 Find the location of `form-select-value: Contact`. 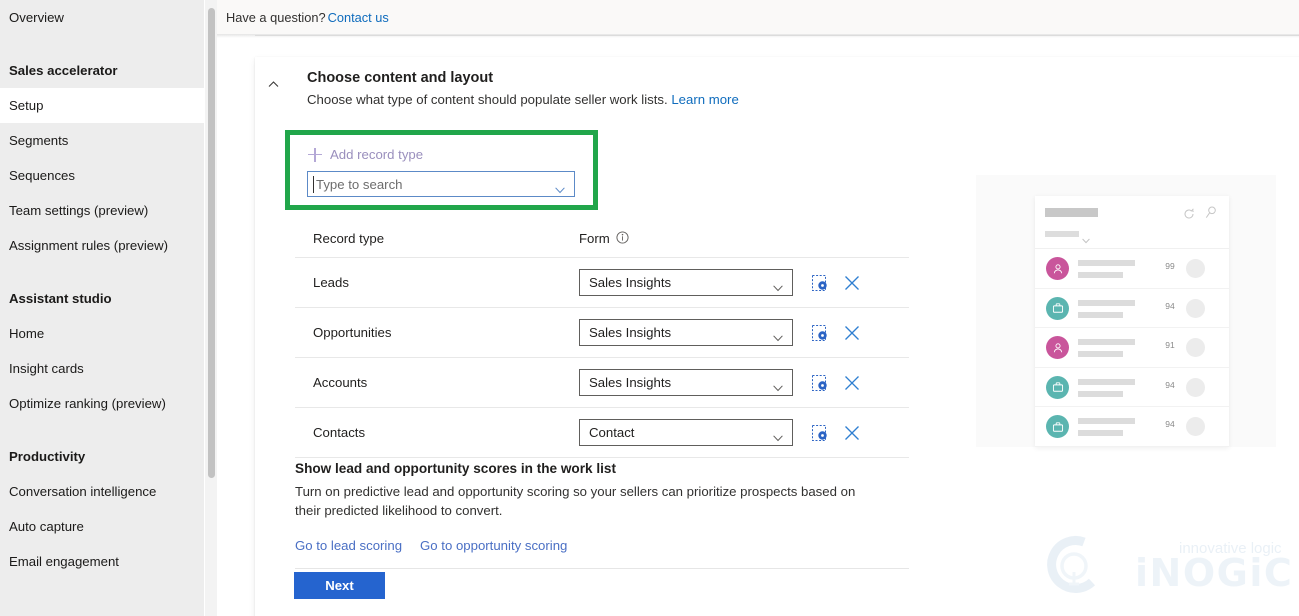

form-select-value: Contact is located at coordinates (612, 432).